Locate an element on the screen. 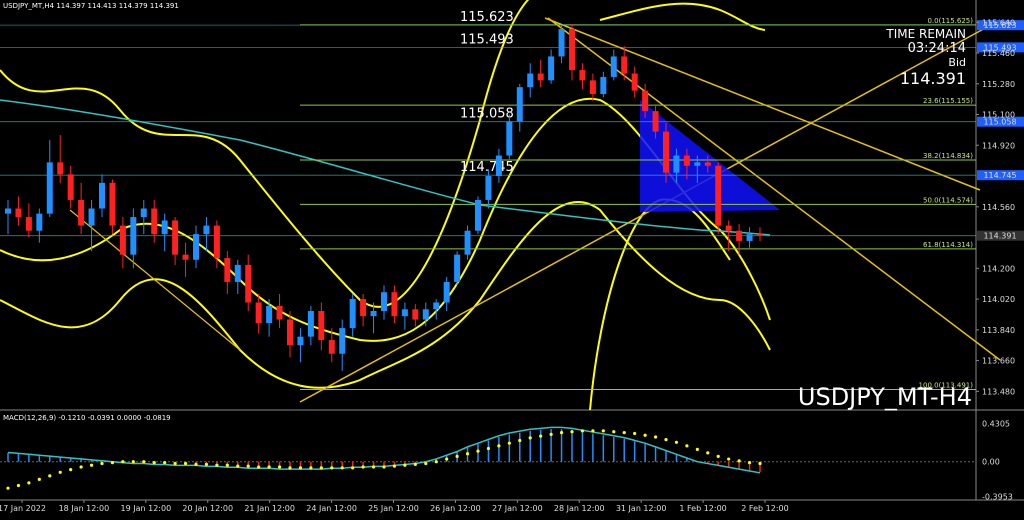 The width and height of the screenshot is (1024, 520). price-level-tag-text: 114.391 is located at coordinates (999, 236).